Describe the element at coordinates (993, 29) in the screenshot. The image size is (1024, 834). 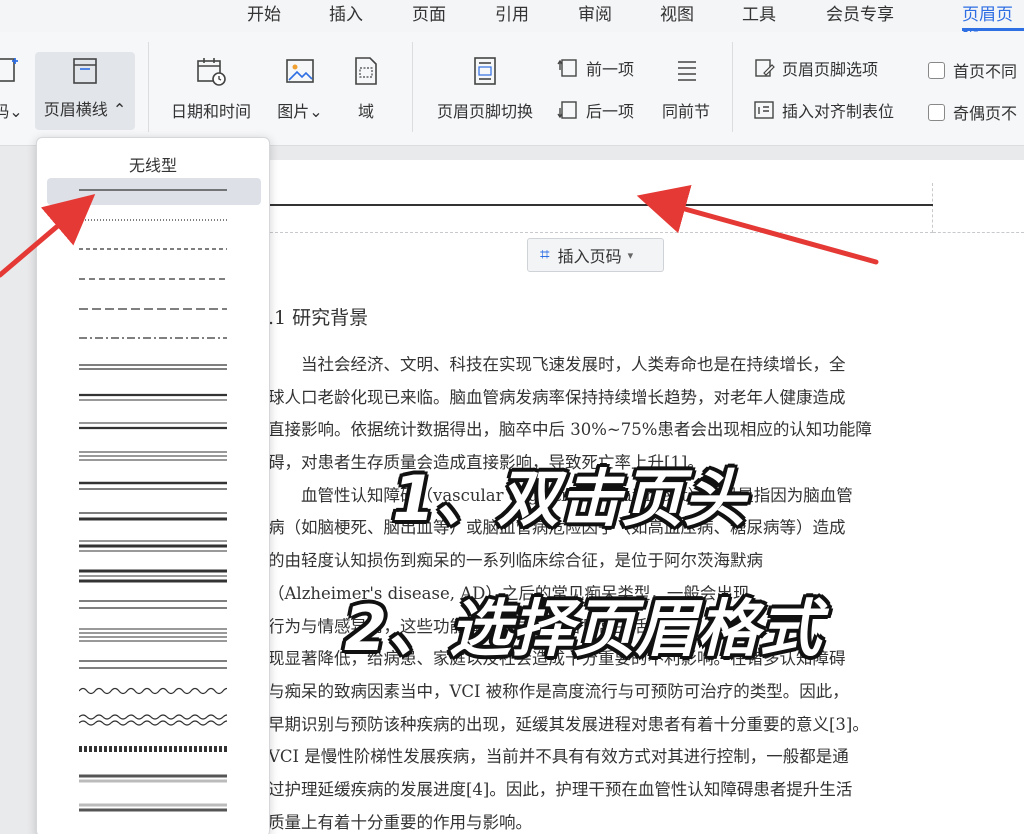
I see `active-tab-indicator` at that location.